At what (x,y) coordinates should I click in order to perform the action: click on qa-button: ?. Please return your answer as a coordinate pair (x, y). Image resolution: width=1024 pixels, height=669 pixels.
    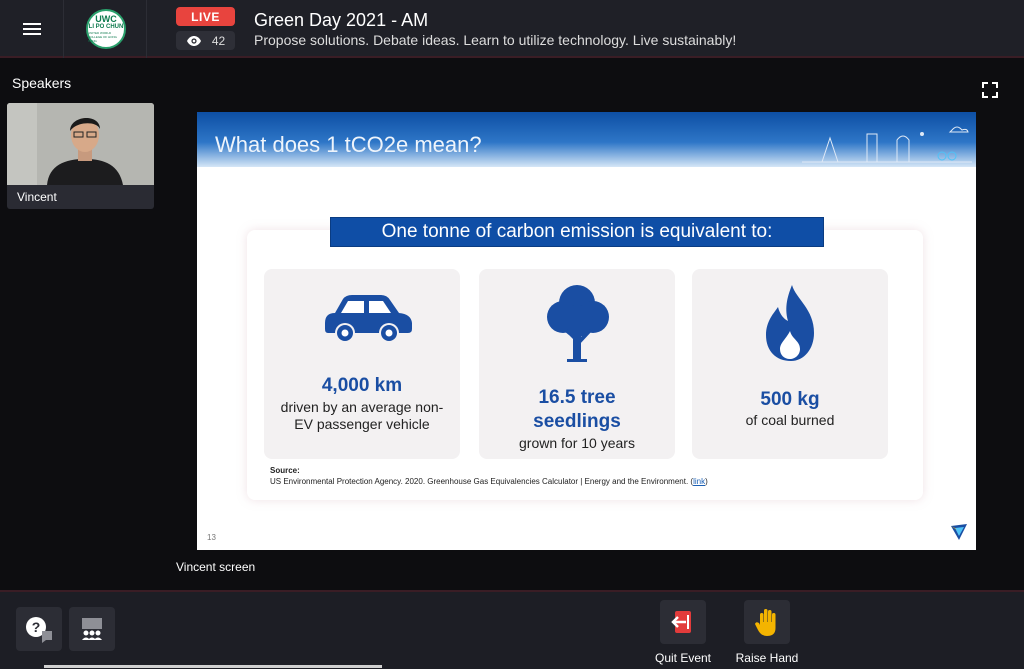
    Looking at the image, I should click on (39, 629).